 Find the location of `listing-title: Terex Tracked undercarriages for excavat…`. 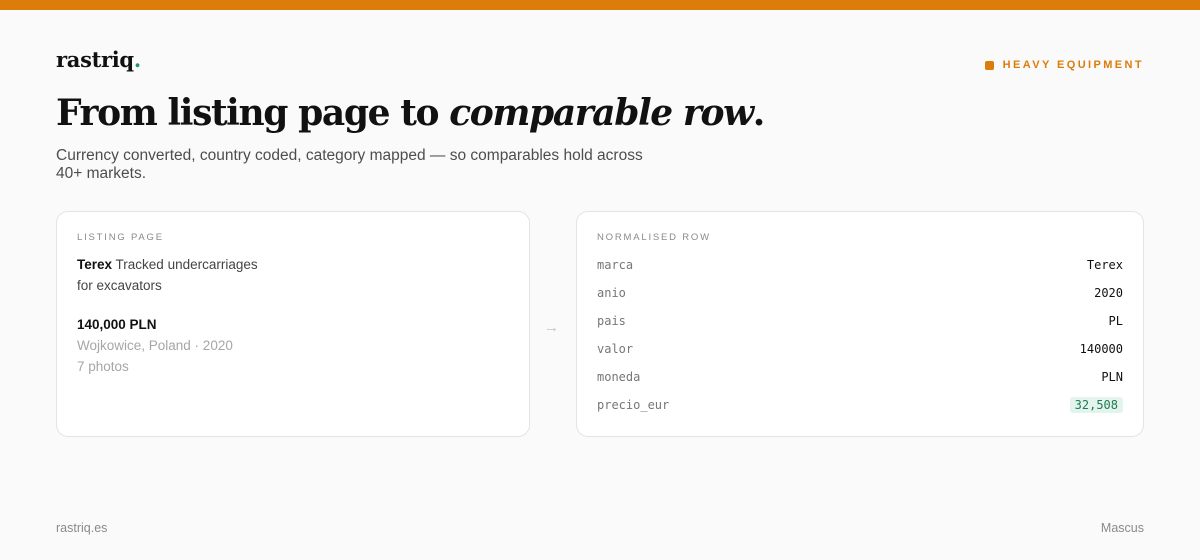

listing-title: Terex Tracked undercarriages for excavat… is located at coordinates (177, 275).